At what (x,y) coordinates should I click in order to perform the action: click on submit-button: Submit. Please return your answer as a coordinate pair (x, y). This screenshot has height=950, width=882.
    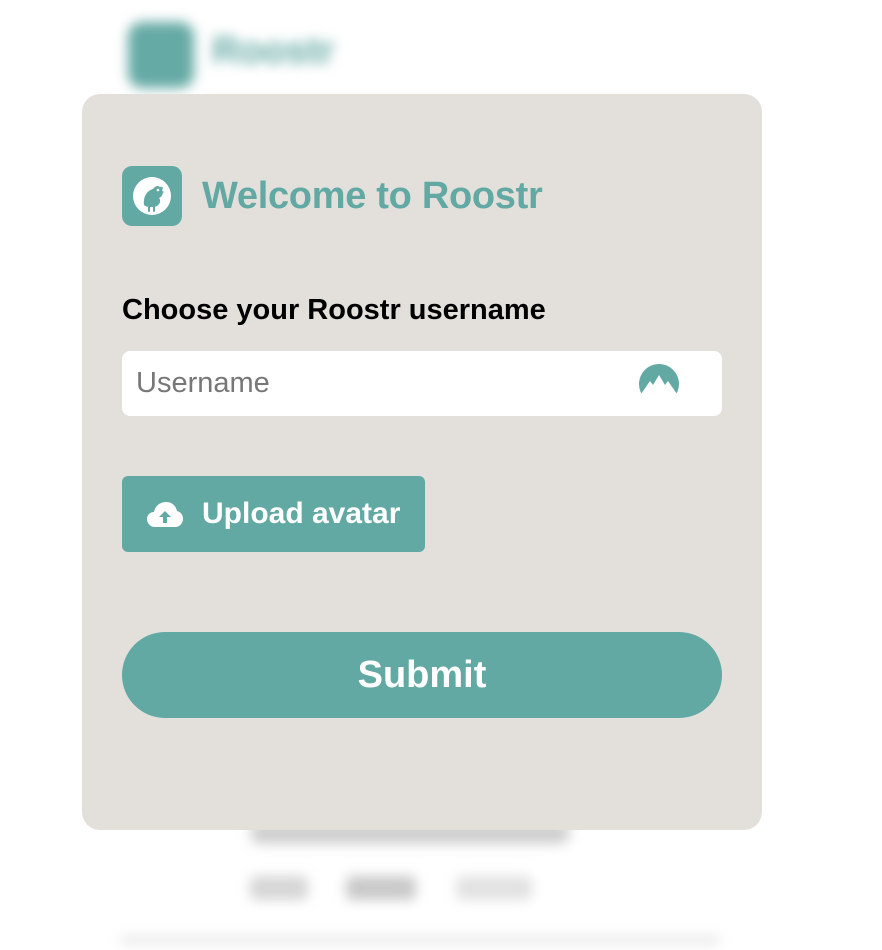
    Looking at the image, I should click on (422, 675).